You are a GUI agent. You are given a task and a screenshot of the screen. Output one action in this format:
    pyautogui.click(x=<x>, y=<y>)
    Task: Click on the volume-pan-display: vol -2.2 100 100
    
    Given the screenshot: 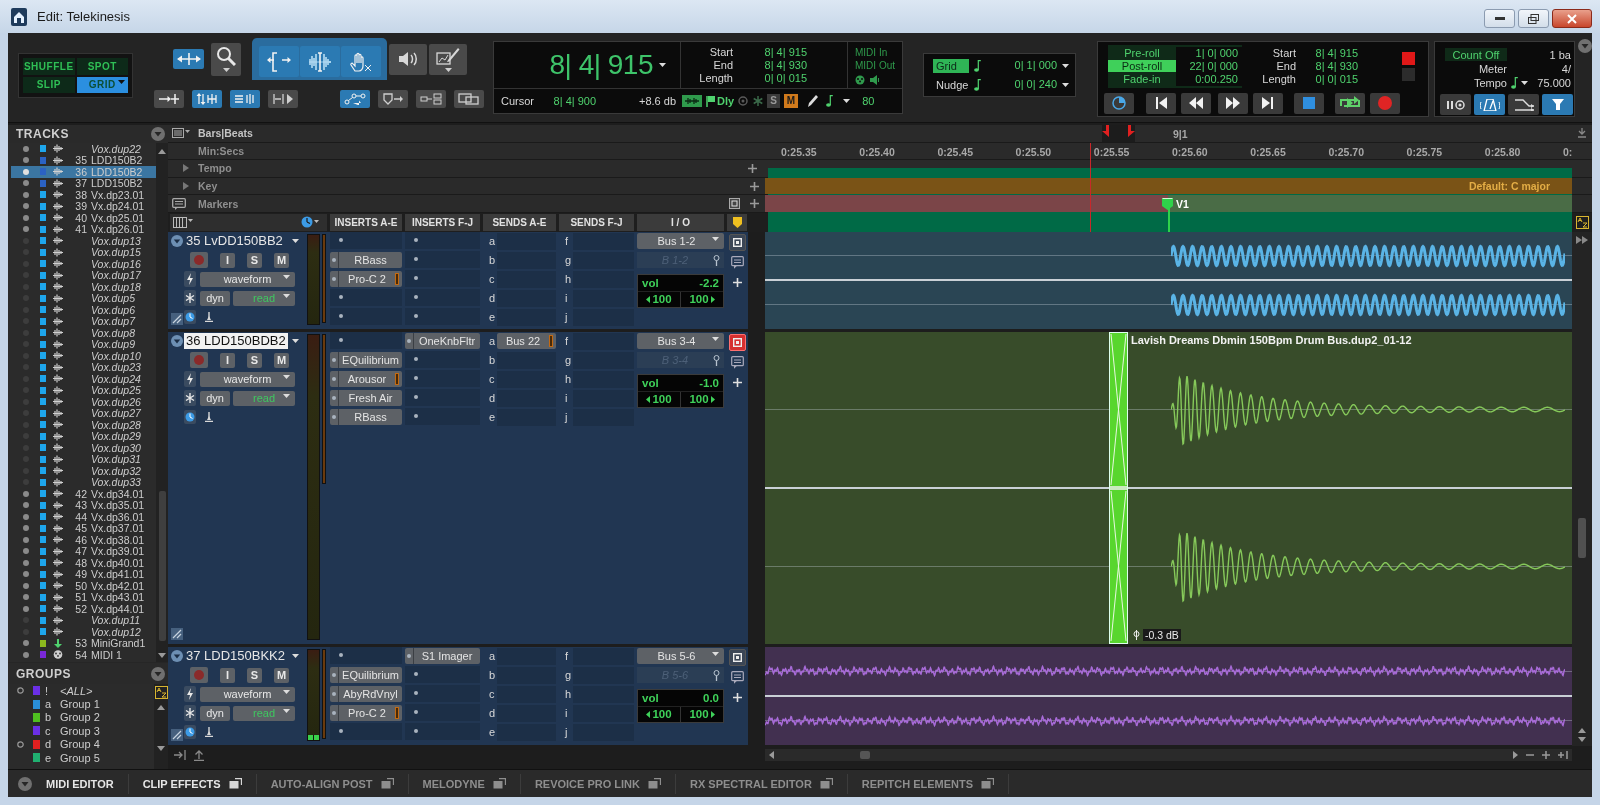 What is the action you would take?
    pyautogui.click(x=680, y=290)
    